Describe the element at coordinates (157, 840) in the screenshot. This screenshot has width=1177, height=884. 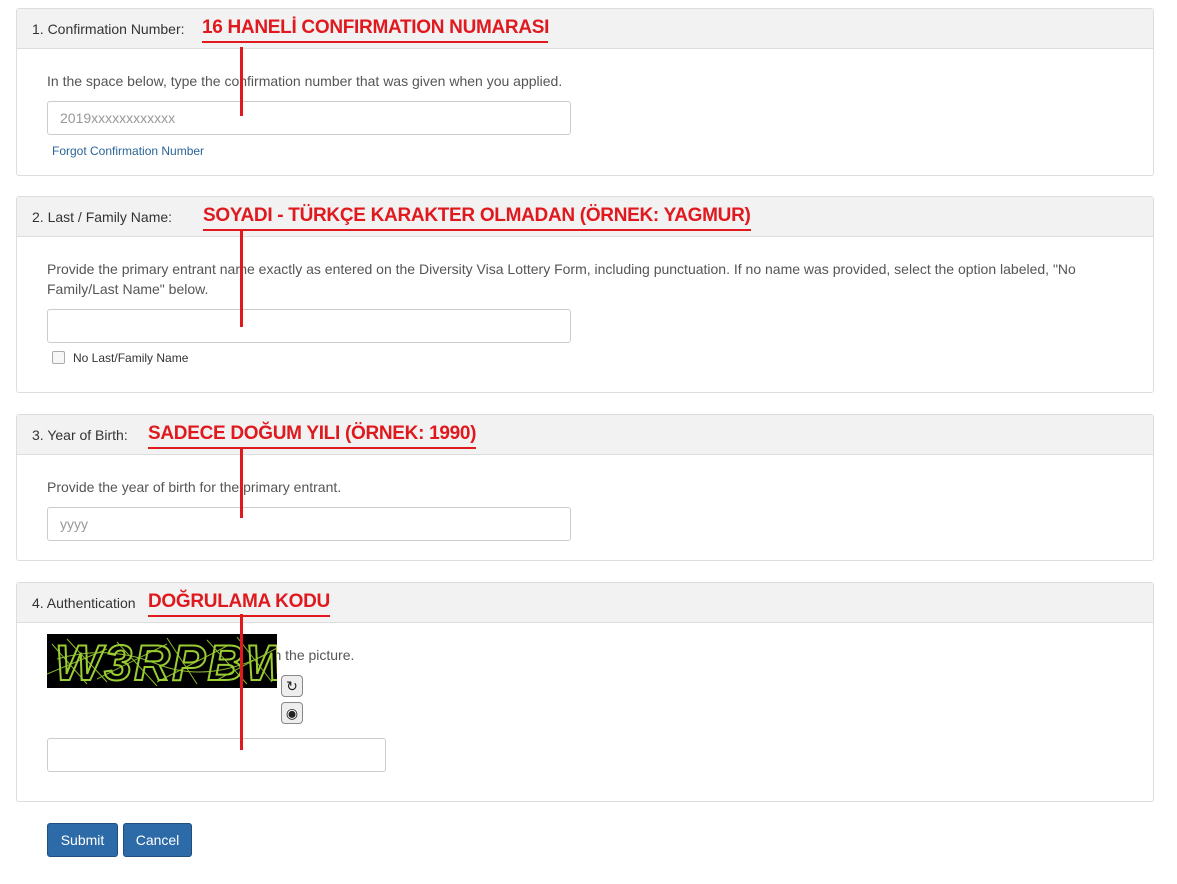
I see `cancel-button: Cancel` at that location.